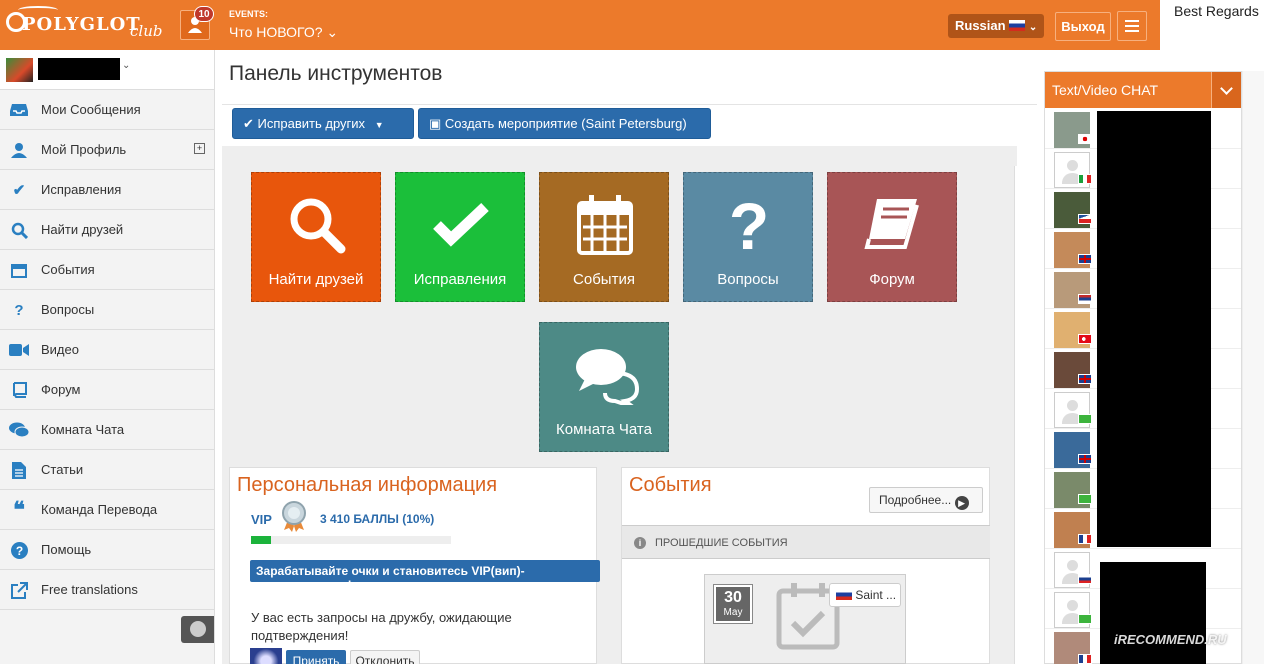  Describe the element at coordinates (19, 270) in the screenshot. I see `calendar-icon` at that location.